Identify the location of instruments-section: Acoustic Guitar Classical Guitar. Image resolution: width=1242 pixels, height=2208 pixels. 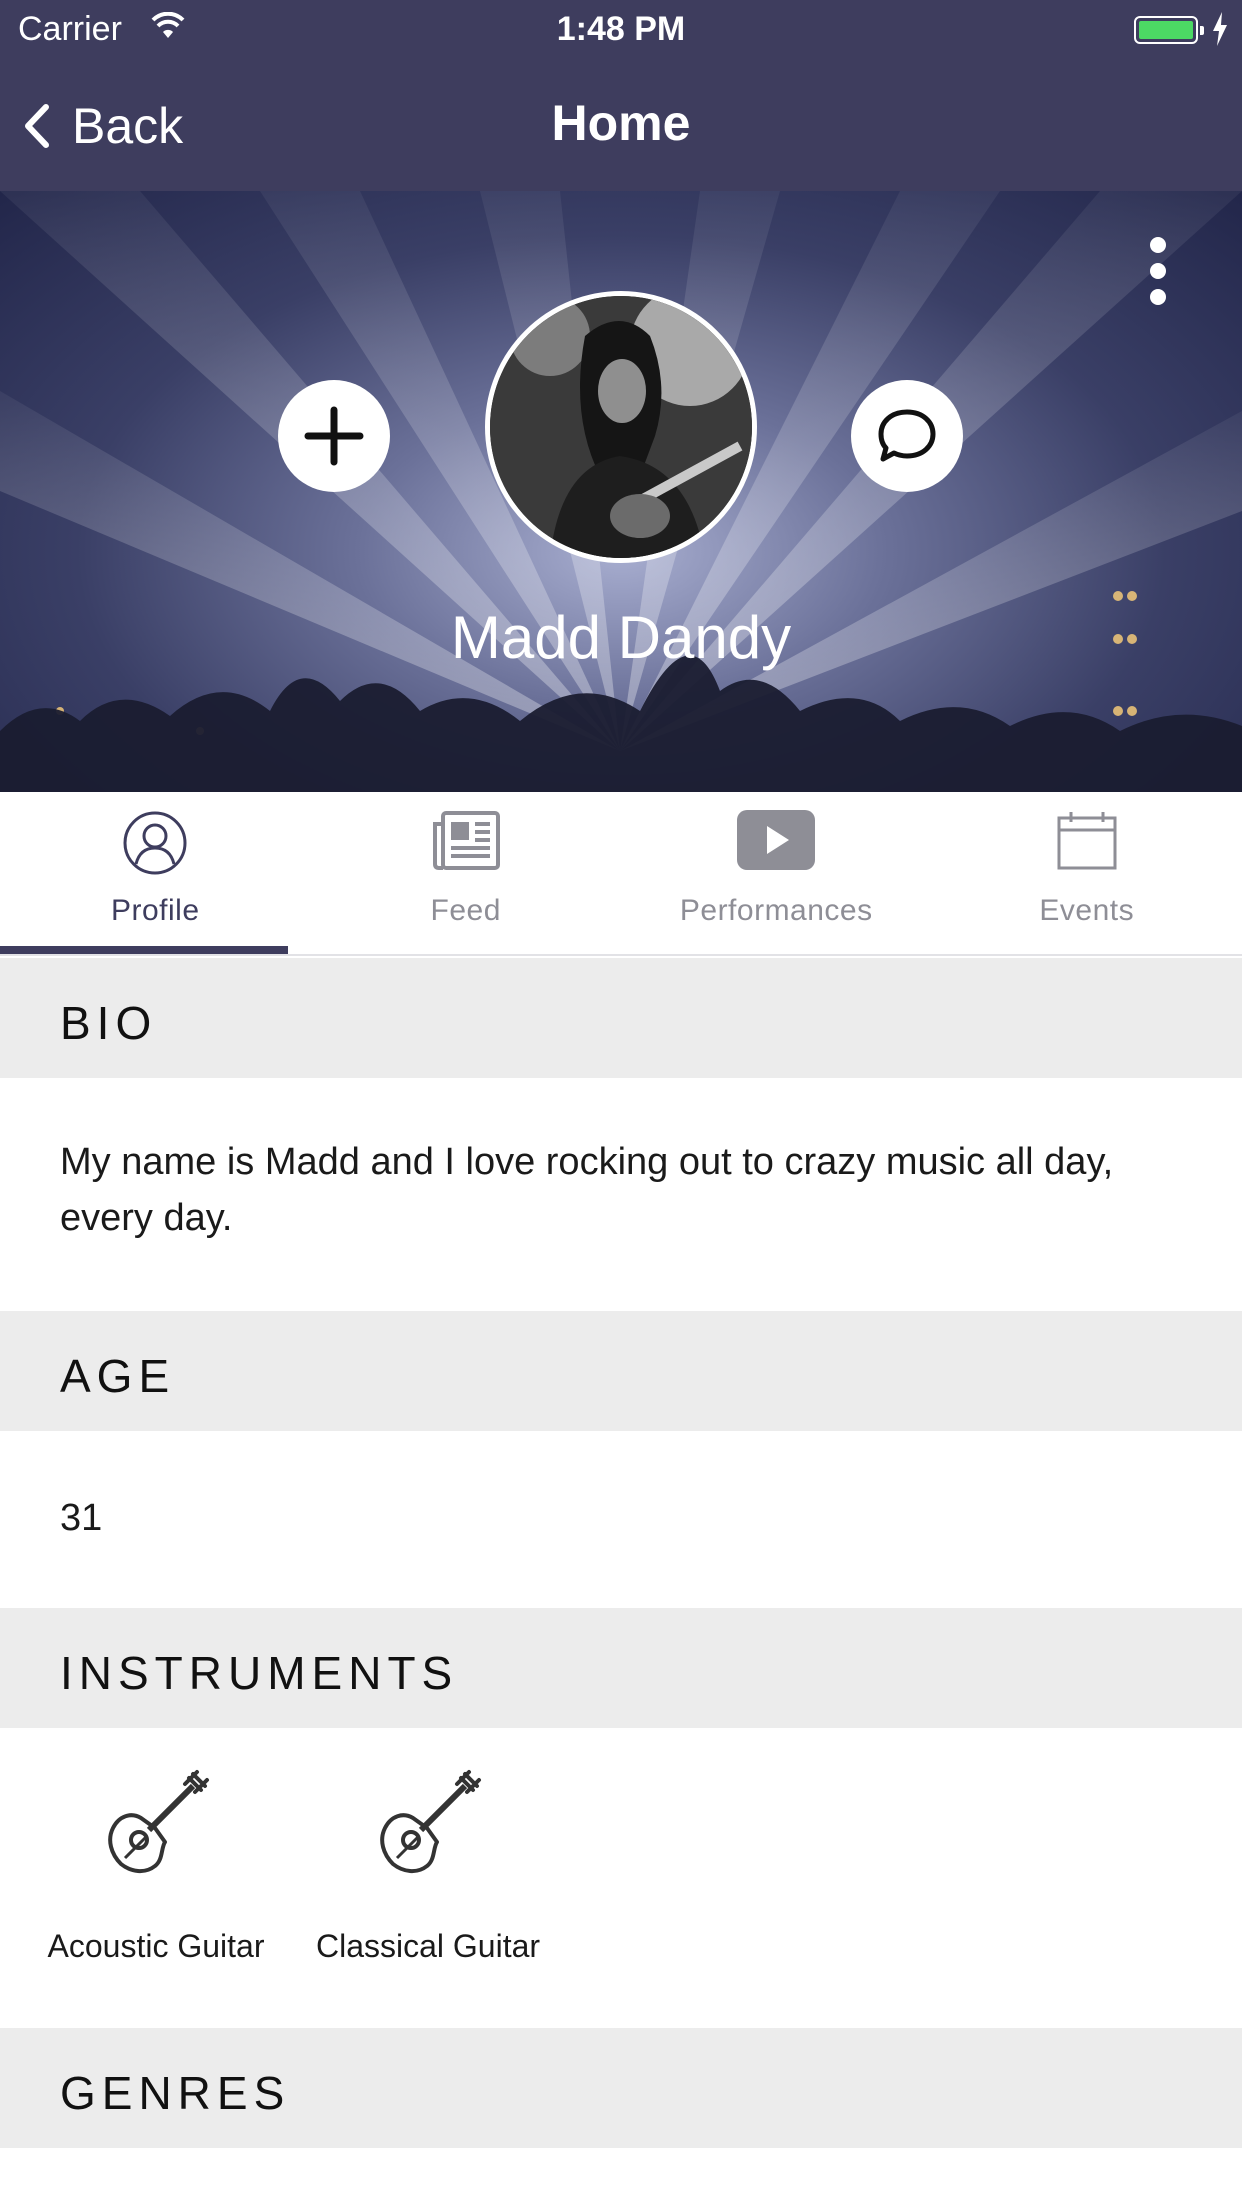
(621, 1878).